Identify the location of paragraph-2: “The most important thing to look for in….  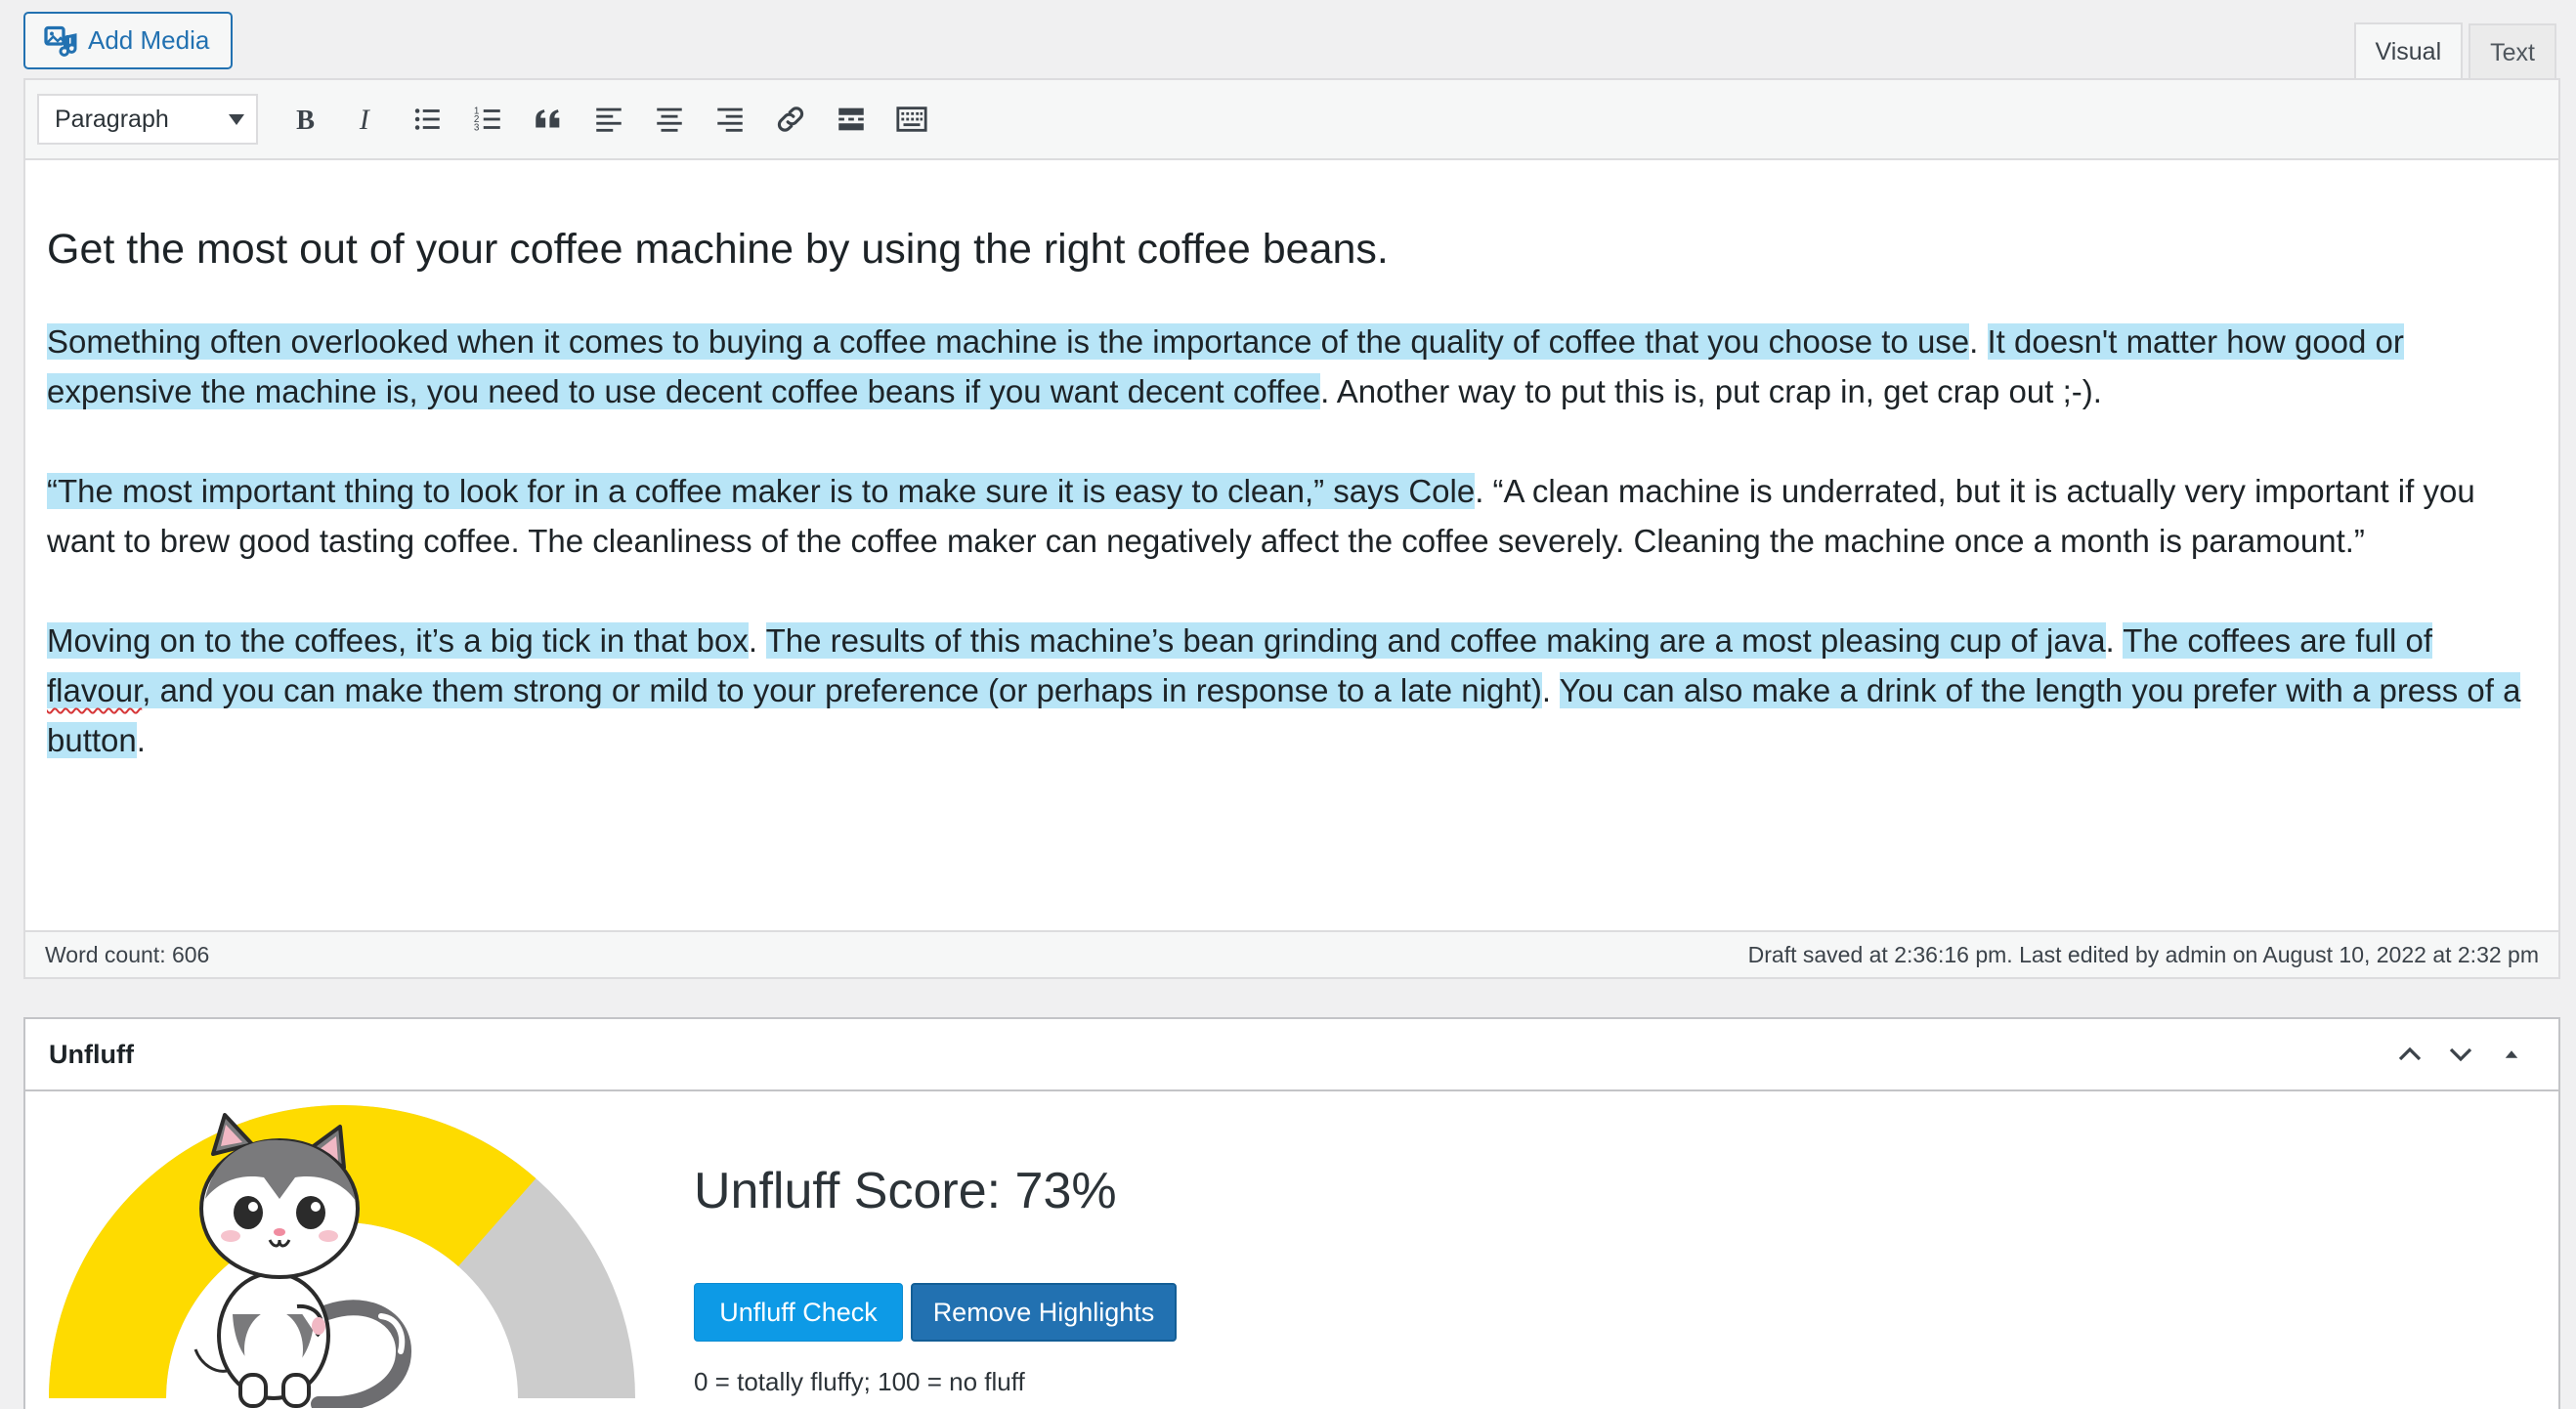
(1292, 516).